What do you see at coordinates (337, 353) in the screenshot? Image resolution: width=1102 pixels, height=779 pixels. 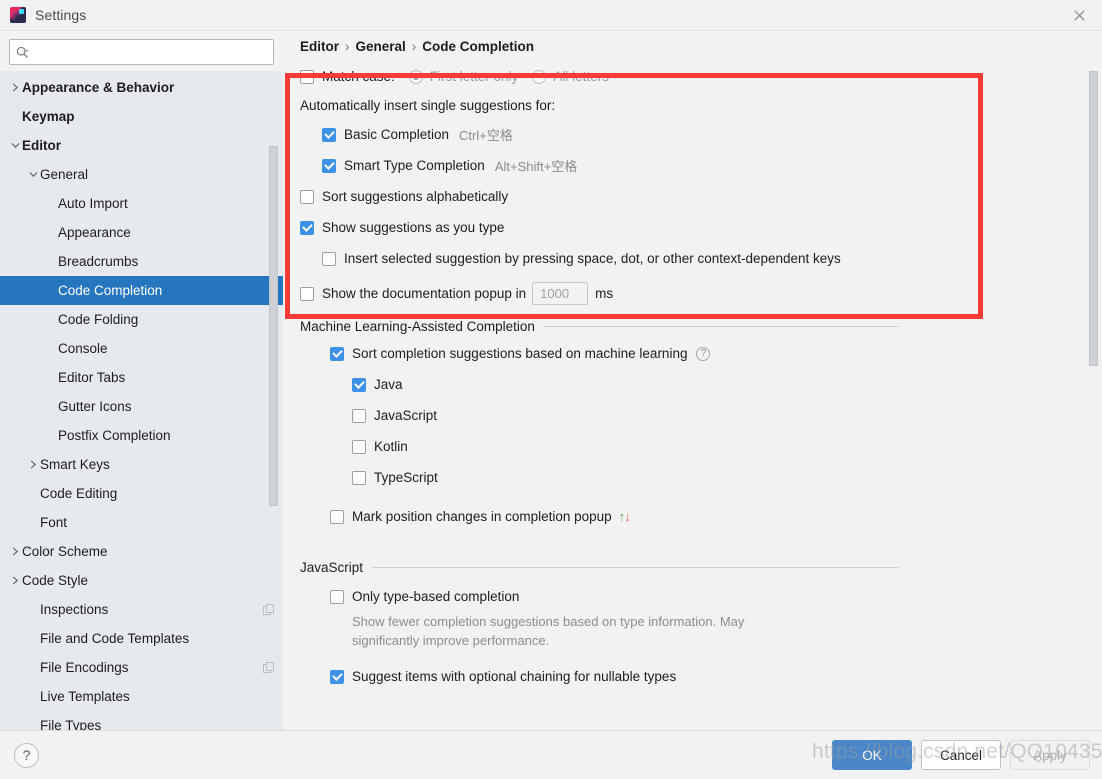 I see `sort-ml-checkbox` at bounding box center [337, 353].